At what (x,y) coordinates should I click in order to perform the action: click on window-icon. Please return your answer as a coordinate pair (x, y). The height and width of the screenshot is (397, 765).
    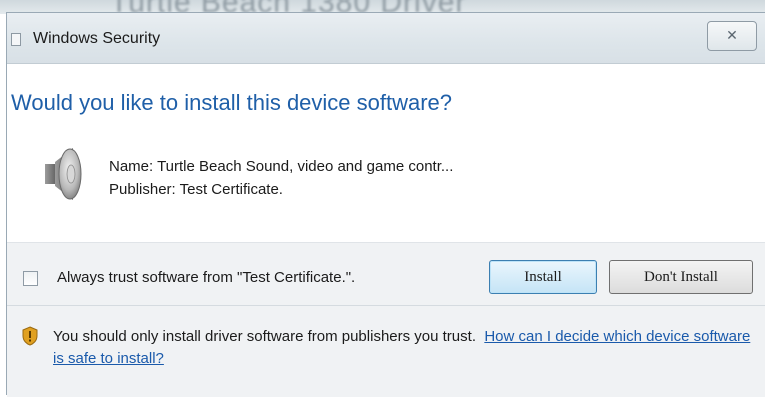
    Looking at the image, I should click on (16, 39).